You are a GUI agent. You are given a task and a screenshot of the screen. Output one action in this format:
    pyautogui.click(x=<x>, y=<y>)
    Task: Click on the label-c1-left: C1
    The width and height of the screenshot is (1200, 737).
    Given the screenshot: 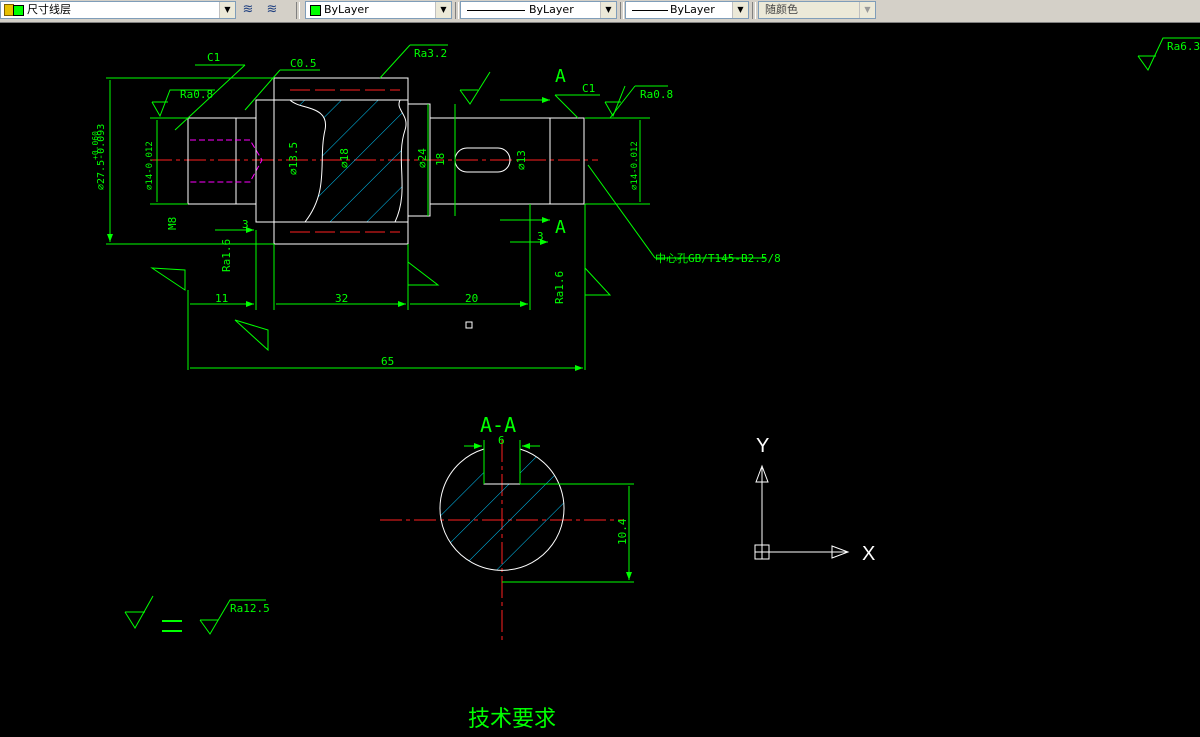 What is the action you would take?
    pyautogui.click(x=213, y=57)
    